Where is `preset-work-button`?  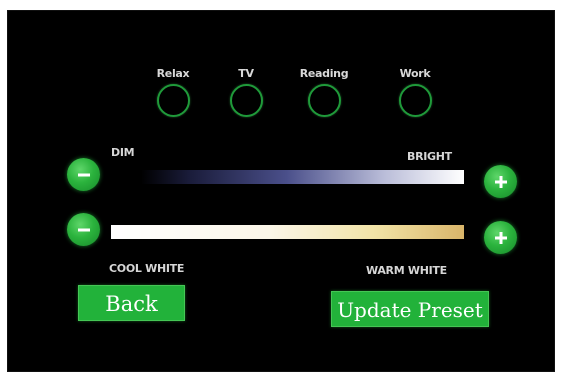
preset-work-button is located at coordinates (415, 100).